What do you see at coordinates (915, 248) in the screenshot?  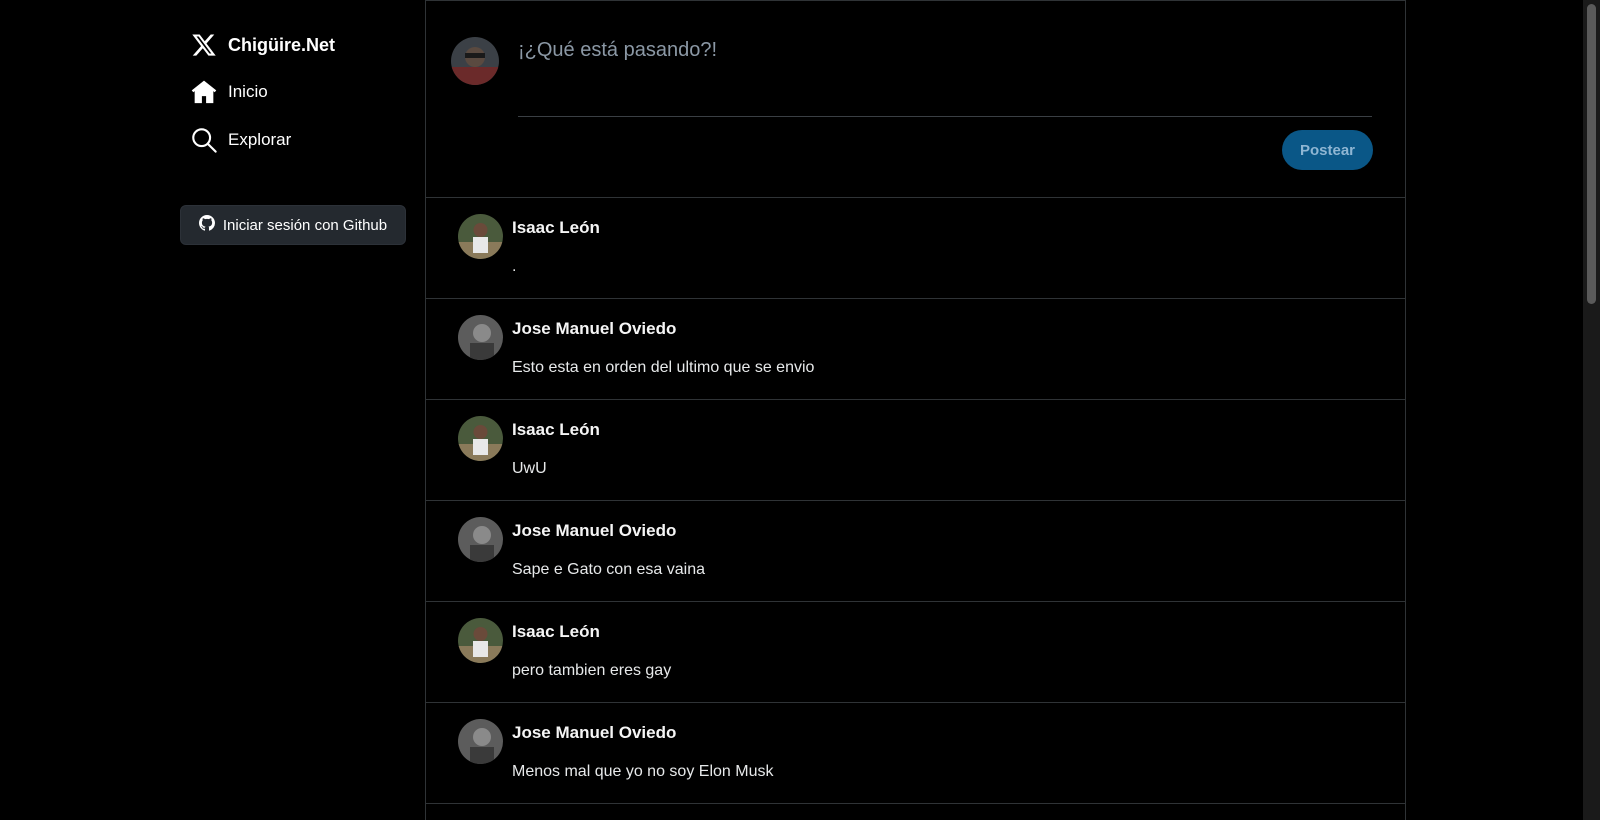 I see `post-item: Isaac León .` at bounding box center [915, 248].